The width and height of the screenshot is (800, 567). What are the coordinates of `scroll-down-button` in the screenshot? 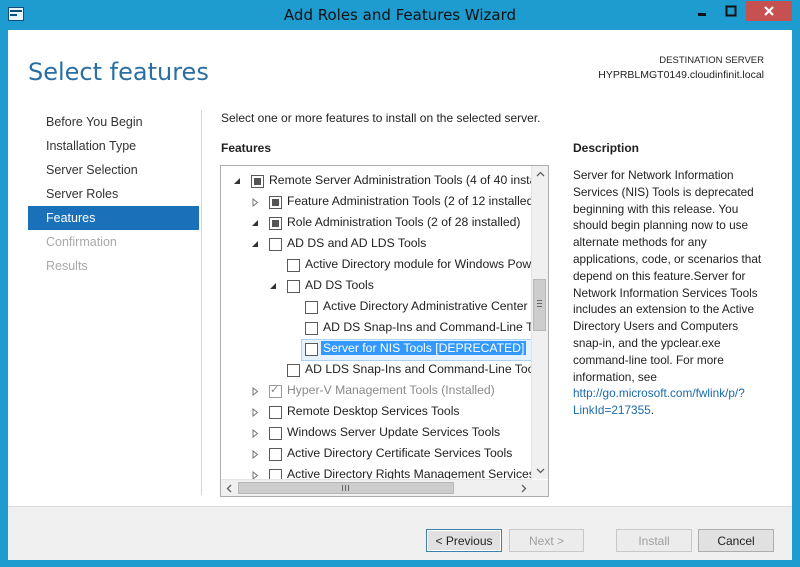 It's located at (540, 471).